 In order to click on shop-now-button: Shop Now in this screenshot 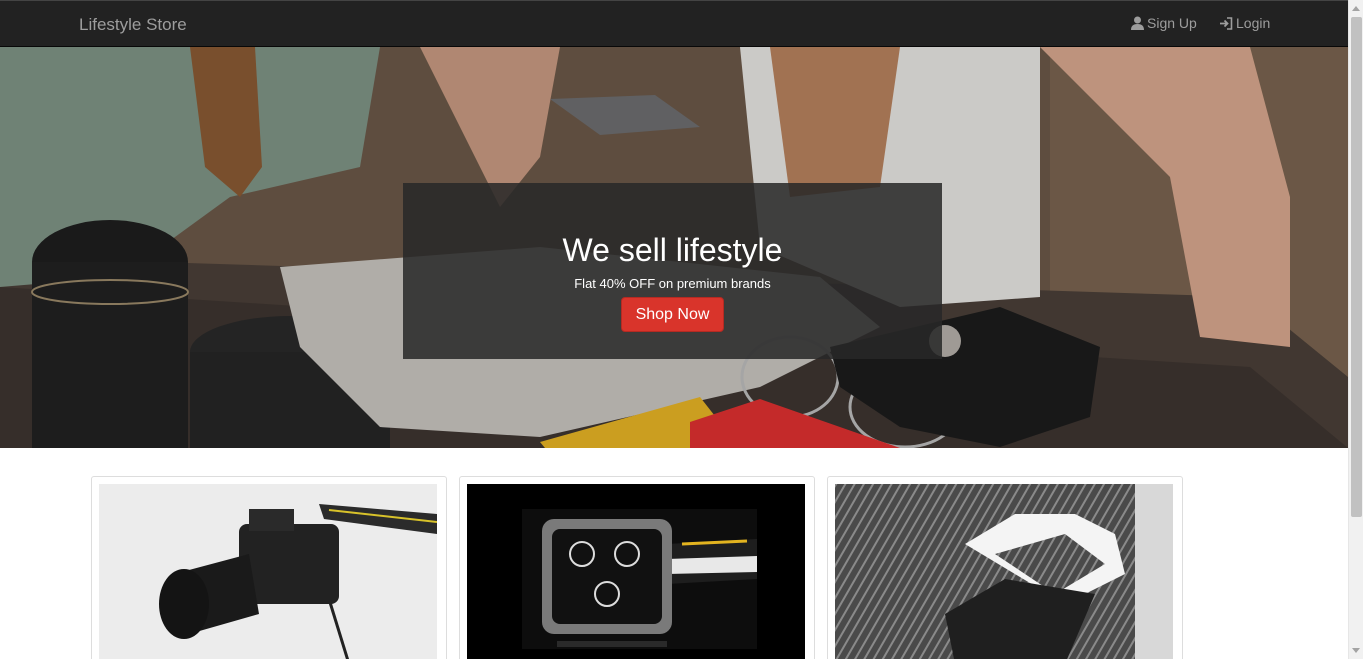, I will do `click(672, 314)`.